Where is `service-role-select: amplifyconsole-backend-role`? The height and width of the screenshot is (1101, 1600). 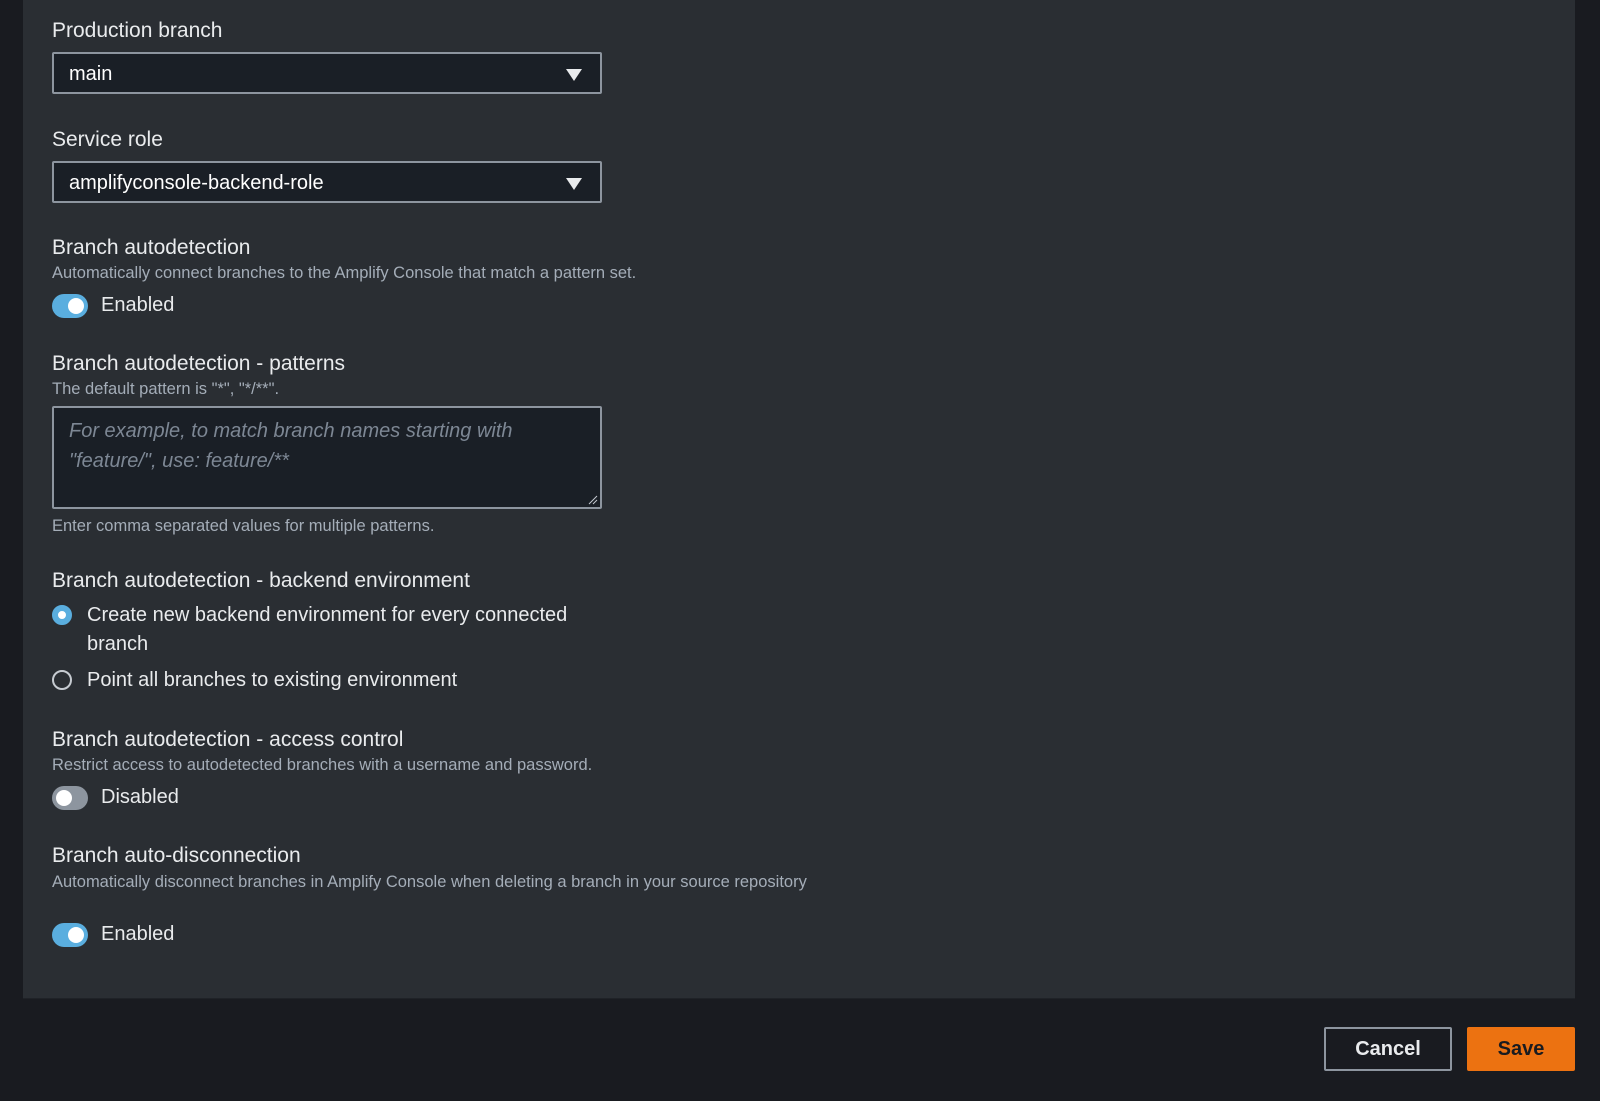
service-role-select: amplifyconsole-backend-role is located at coordinates (327, 182).